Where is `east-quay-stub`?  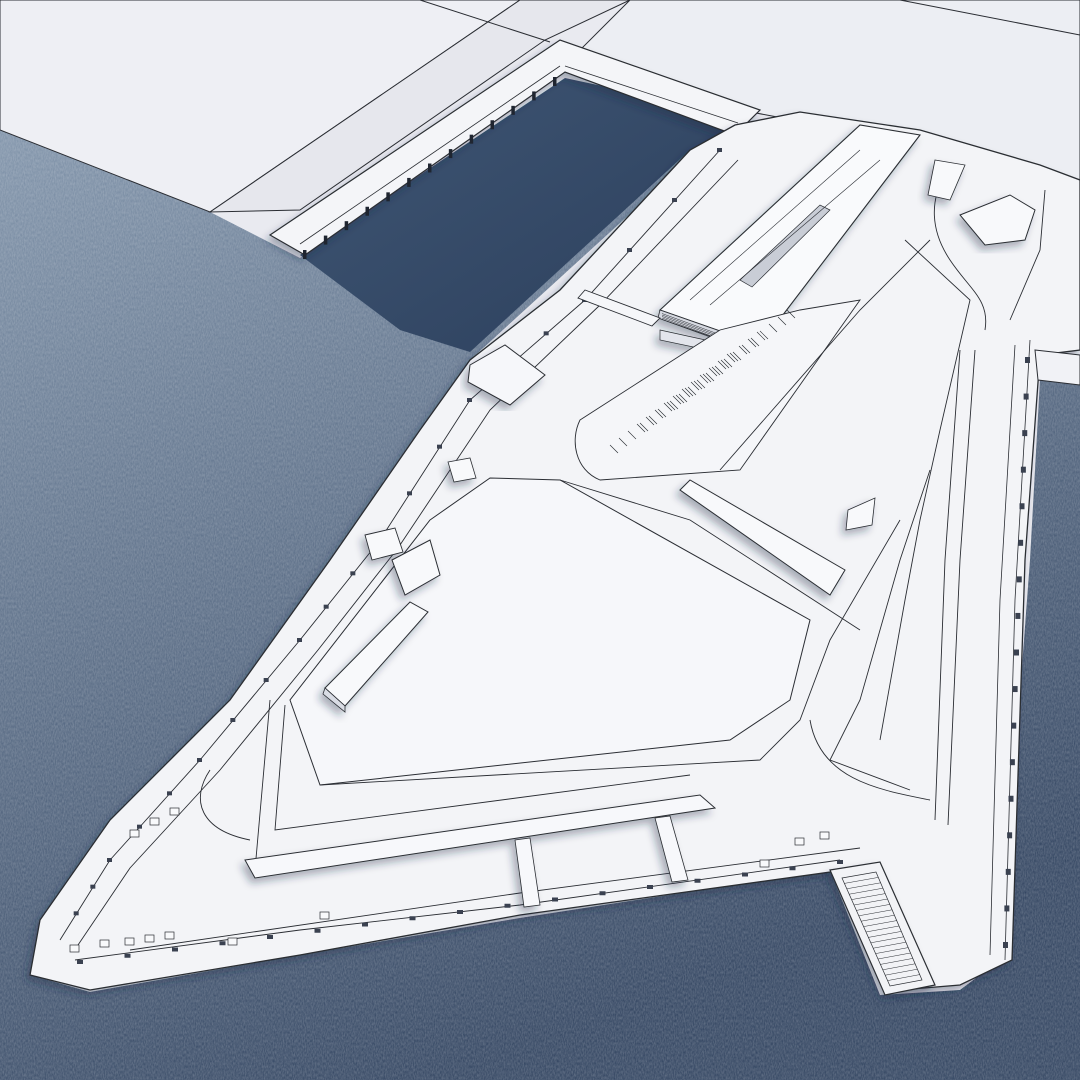 east-quay-stub is located at coordinates (1057, 367).